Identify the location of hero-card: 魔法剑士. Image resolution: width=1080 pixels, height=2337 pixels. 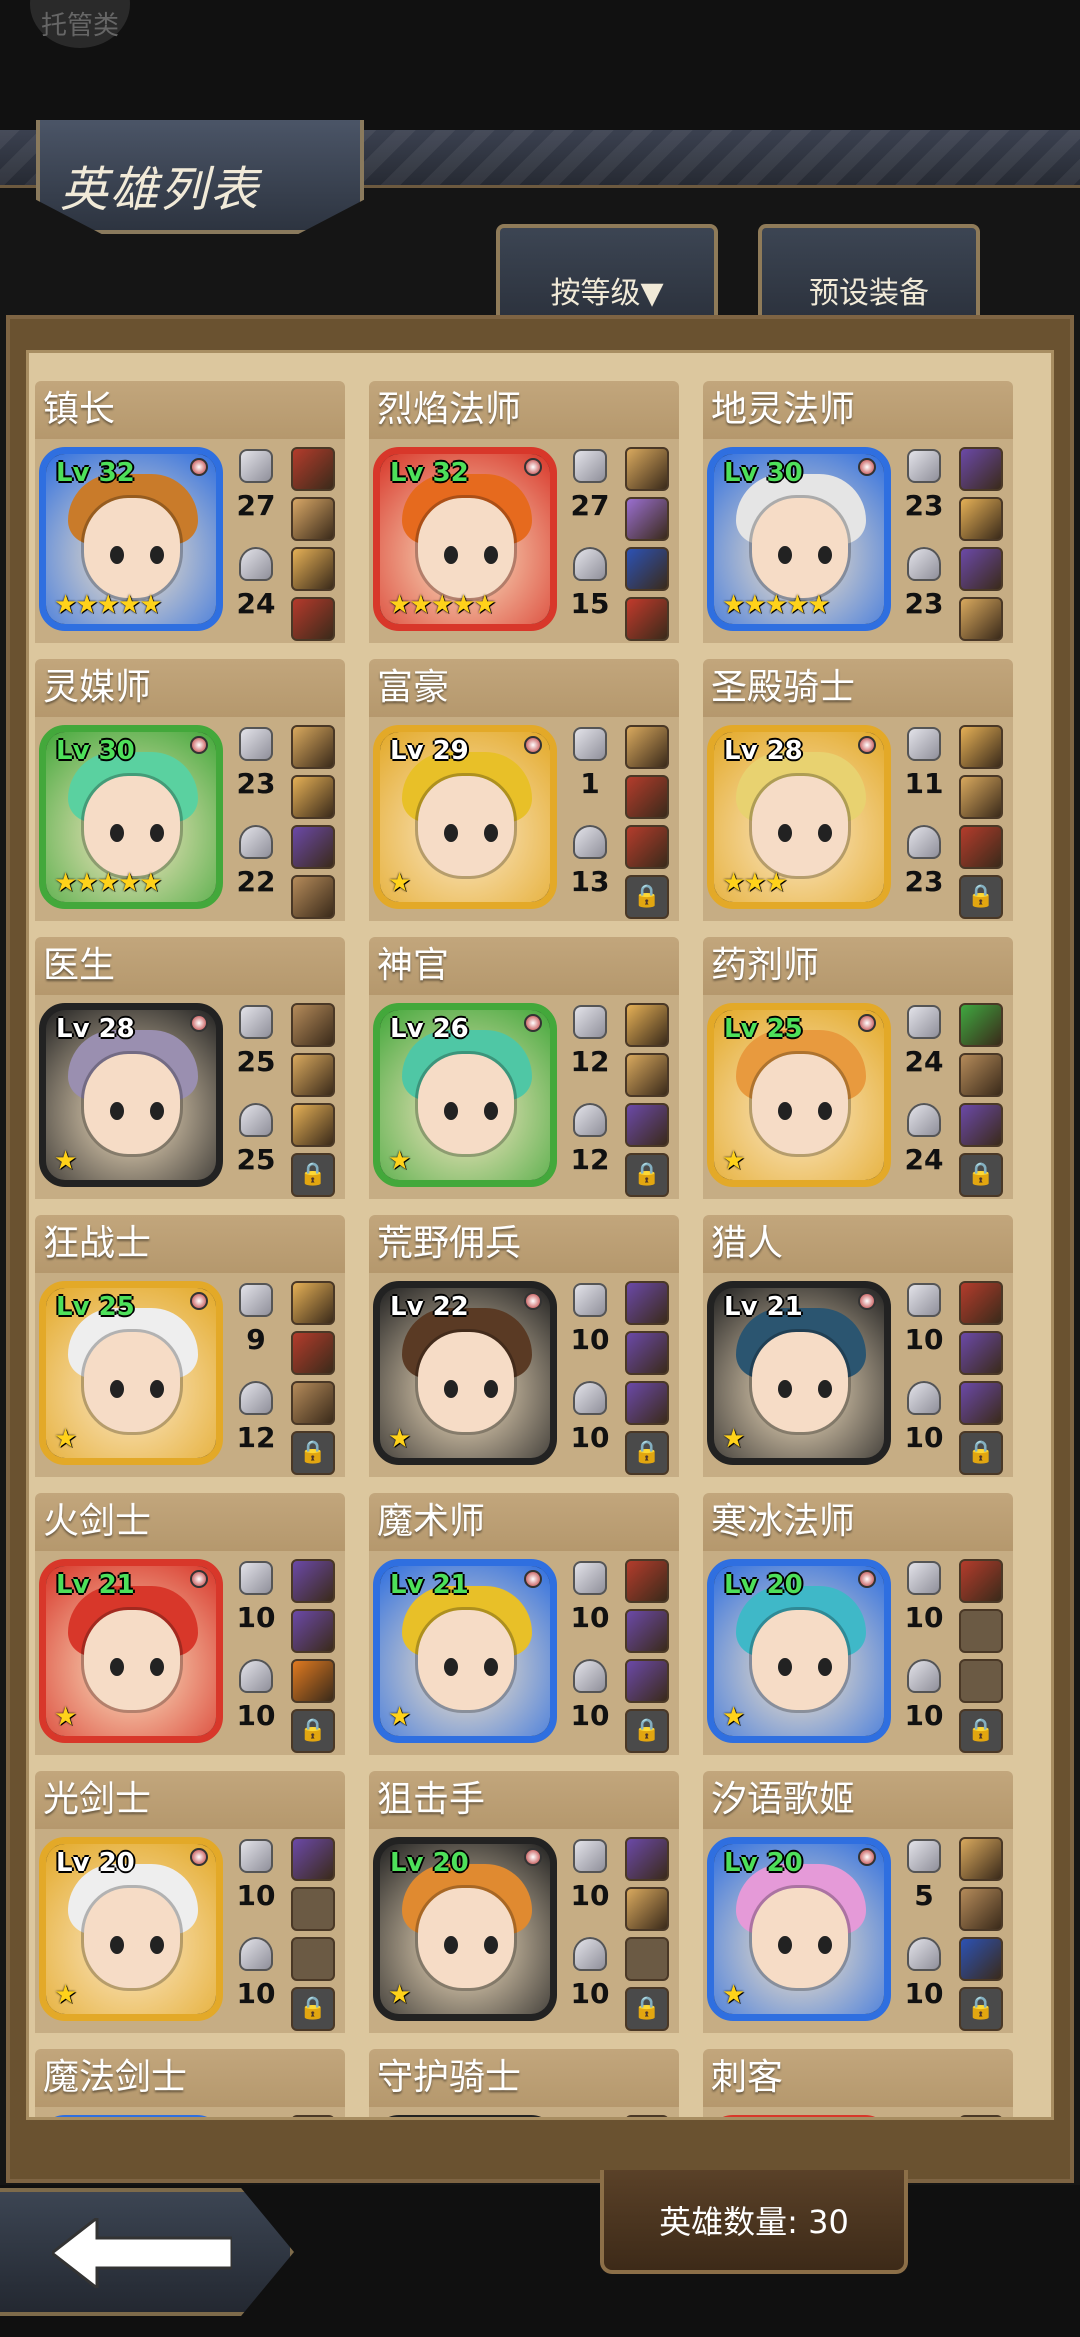
(190, 2083).